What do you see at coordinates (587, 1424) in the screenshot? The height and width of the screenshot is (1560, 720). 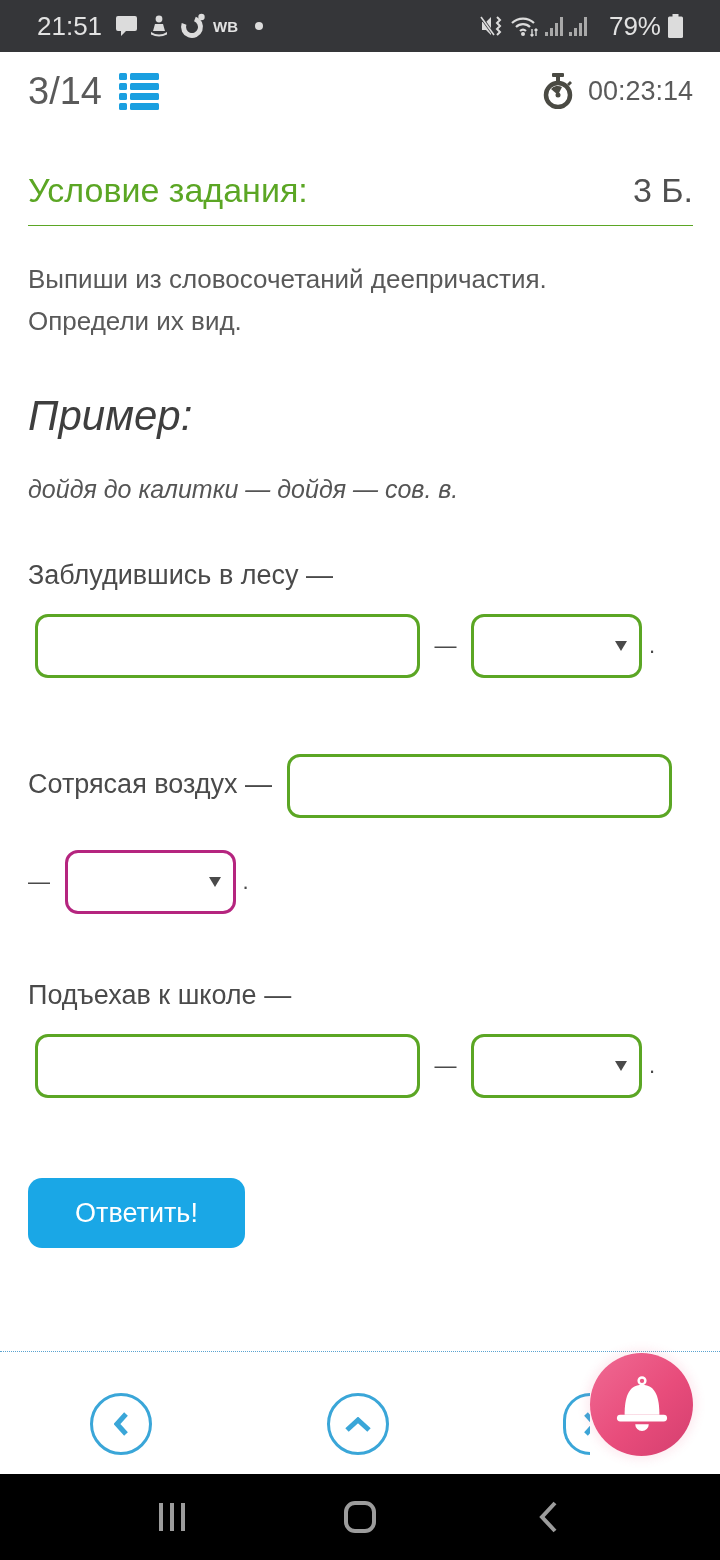 I see `chevron-right-icon` at bounding box center [587, 1424].